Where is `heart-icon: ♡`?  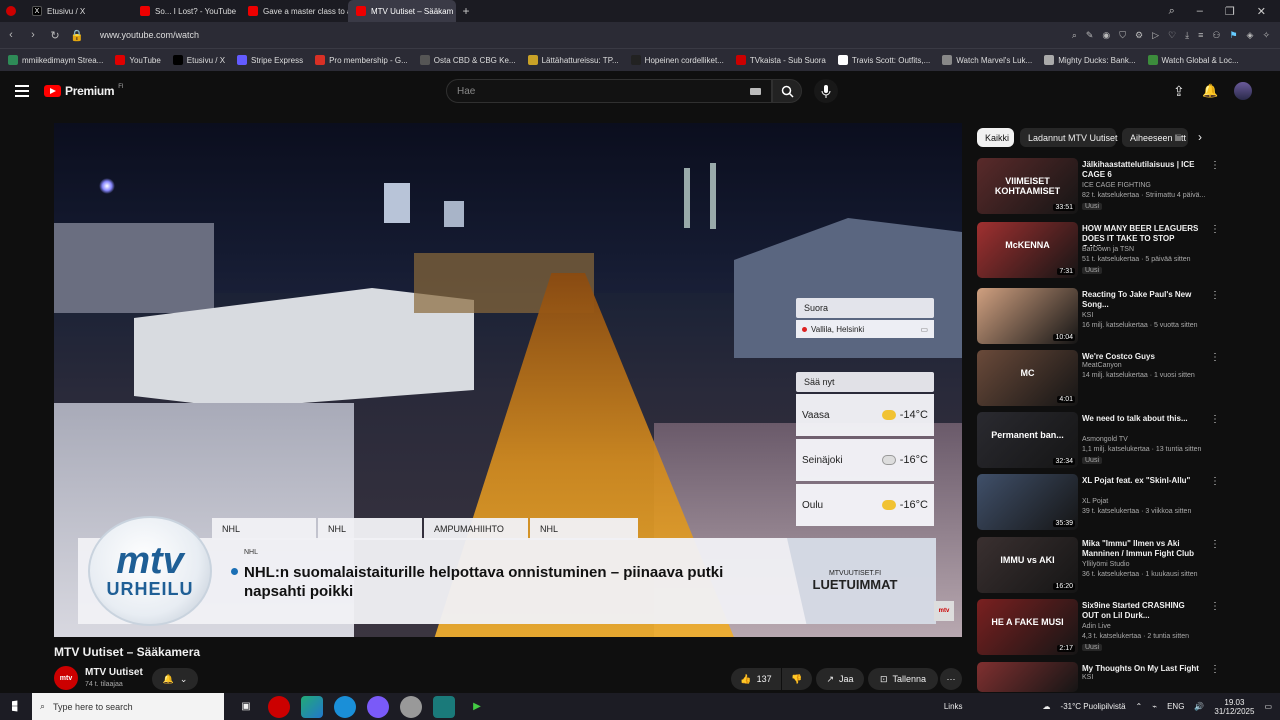 heart-icon: ♡ is located at coordinates (1172, 35).